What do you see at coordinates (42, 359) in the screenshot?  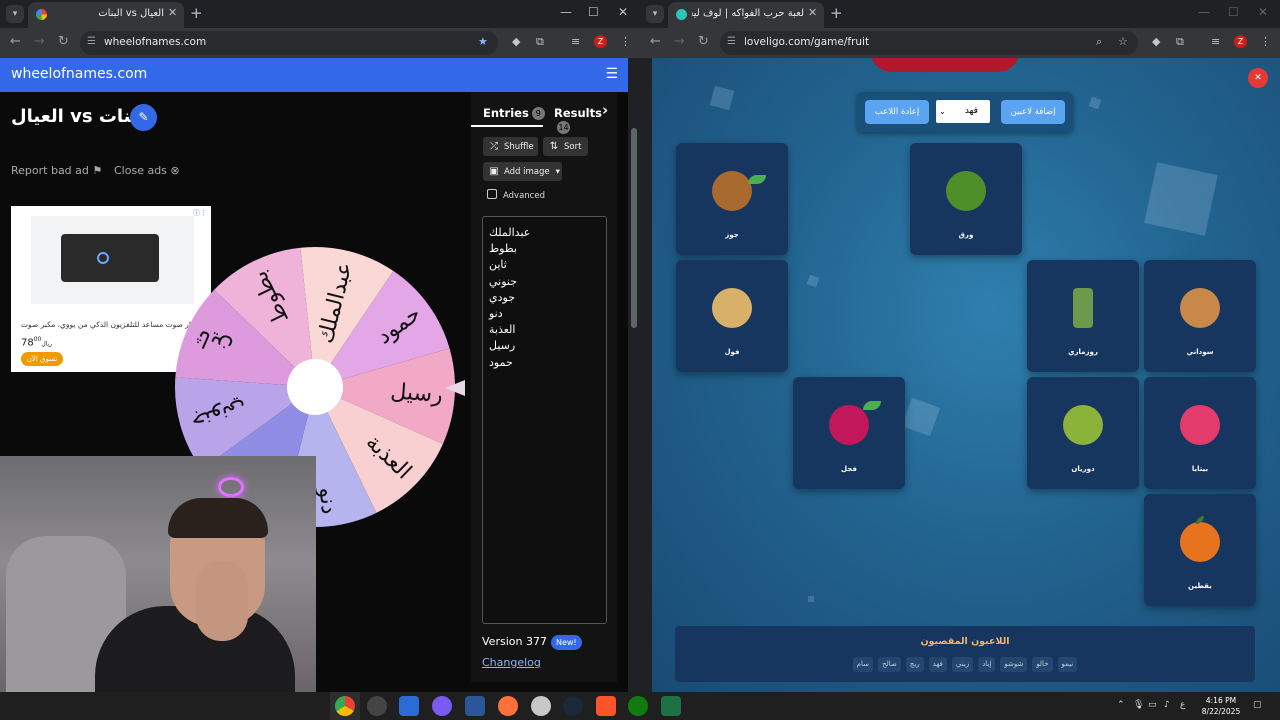 I see `ad-cta-button: تسوق الآن` at bounding box center [42, 359].